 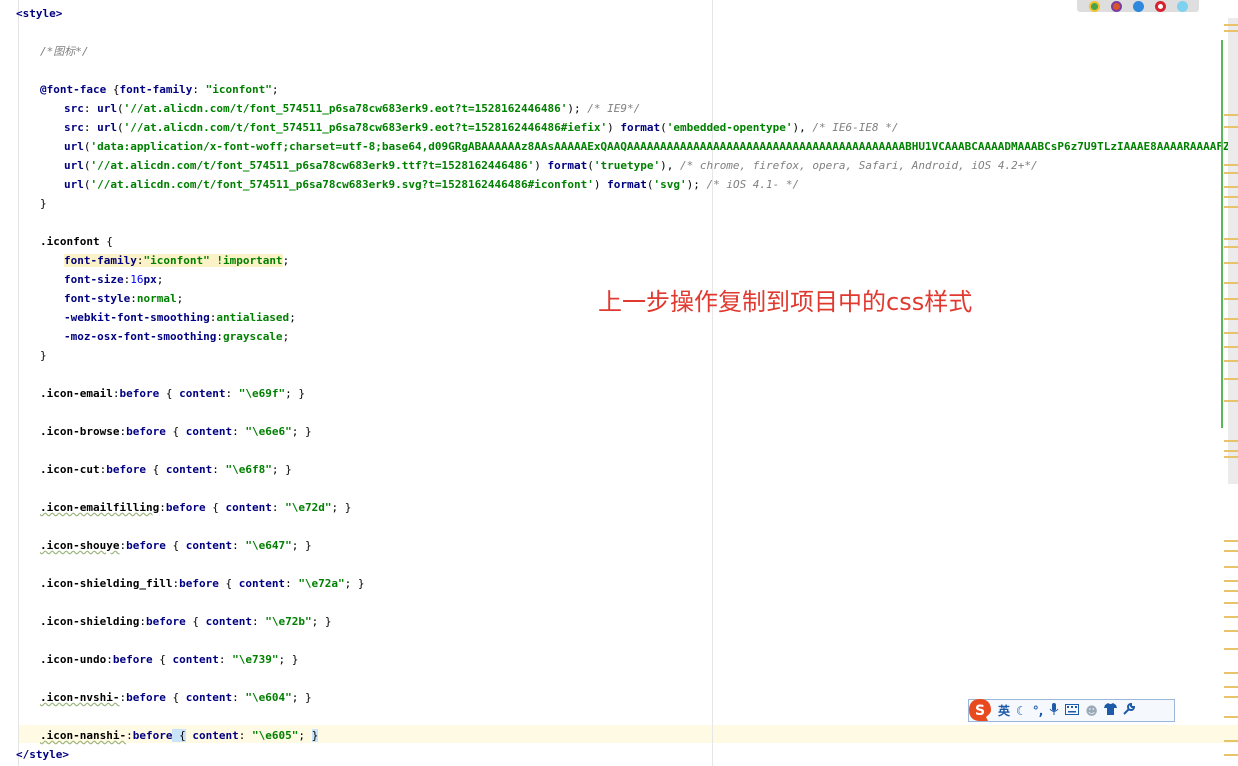 What do you see at coordinates (1094, 6) in the screenshot?
I see `chrome-icon` at bounding box center [1094, 6].